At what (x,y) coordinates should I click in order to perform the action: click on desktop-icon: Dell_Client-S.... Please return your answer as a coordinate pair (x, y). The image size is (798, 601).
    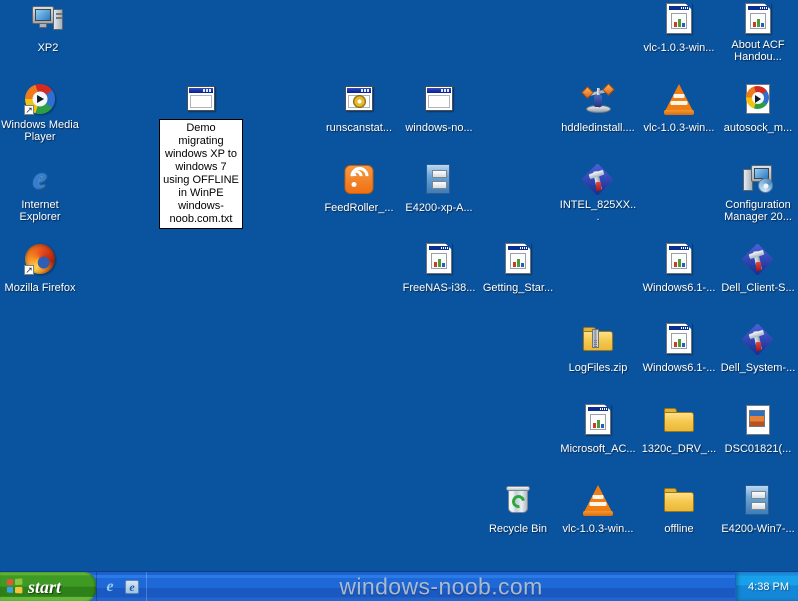
    Looking at the image, I should click on (758, 269).